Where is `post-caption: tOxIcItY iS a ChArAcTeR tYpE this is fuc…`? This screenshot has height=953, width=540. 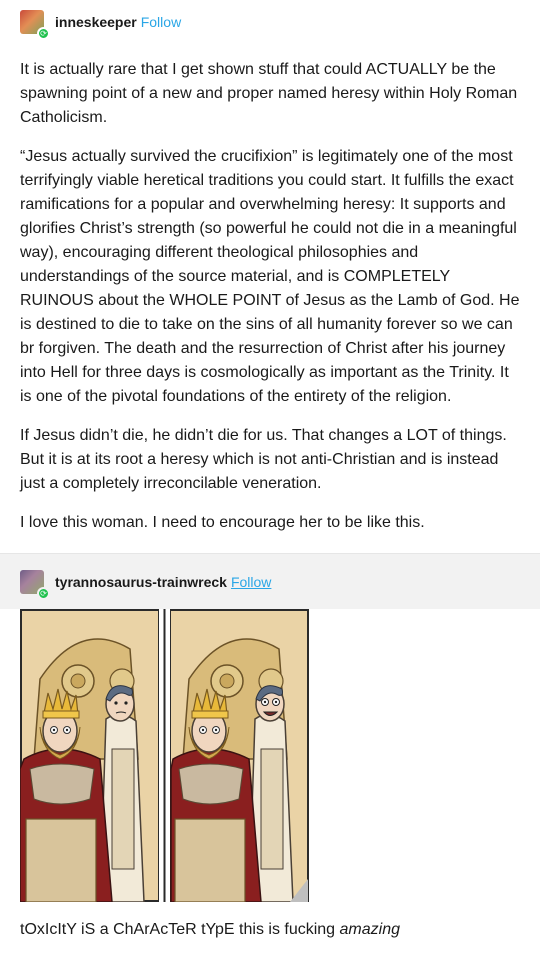 post-caption: tOxIcItY iS a ChArAcTeR tYpE this is fuc… is located at coordinates (270, 922).